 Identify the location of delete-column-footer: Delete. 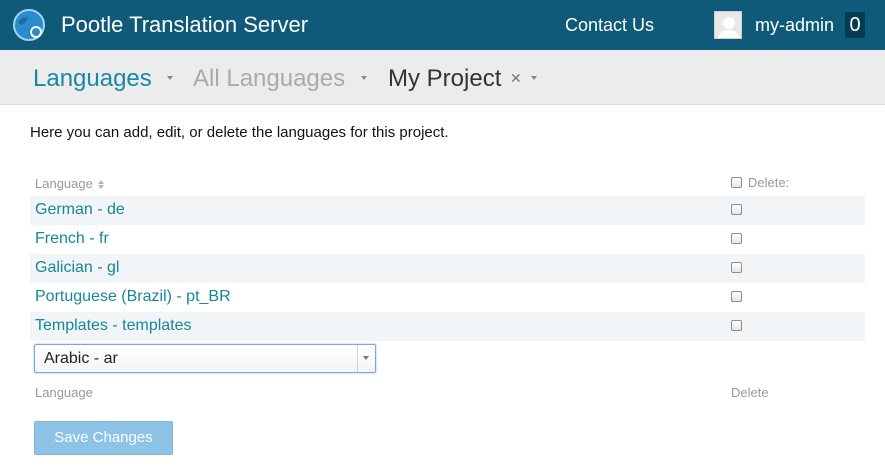
(750, 392).